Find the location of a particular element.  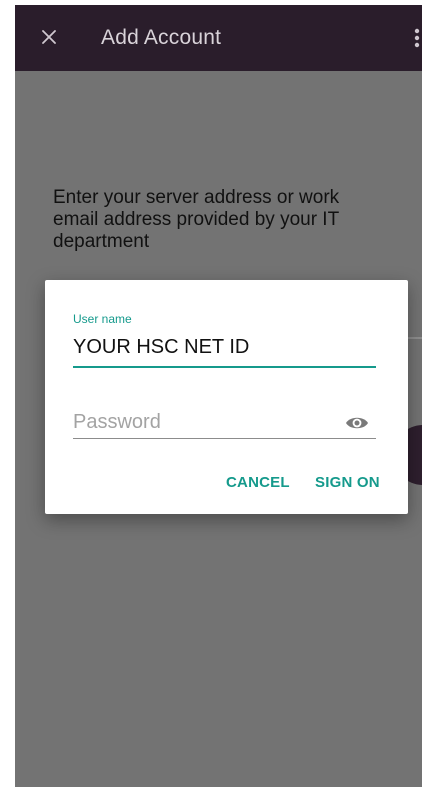

password-underline is located at coordinates (224, 438).